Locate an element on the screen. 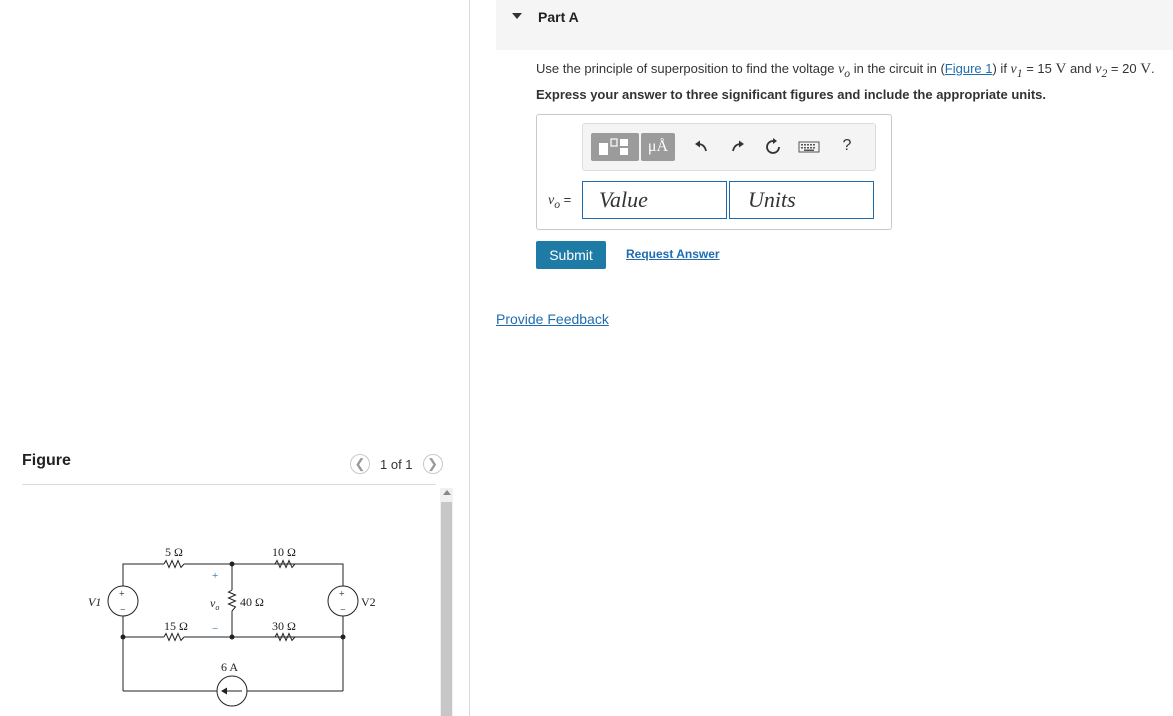 This screenshot has height=716, width=1173. chevron-right-icon: ❯ is located at coordinates (432, 463).